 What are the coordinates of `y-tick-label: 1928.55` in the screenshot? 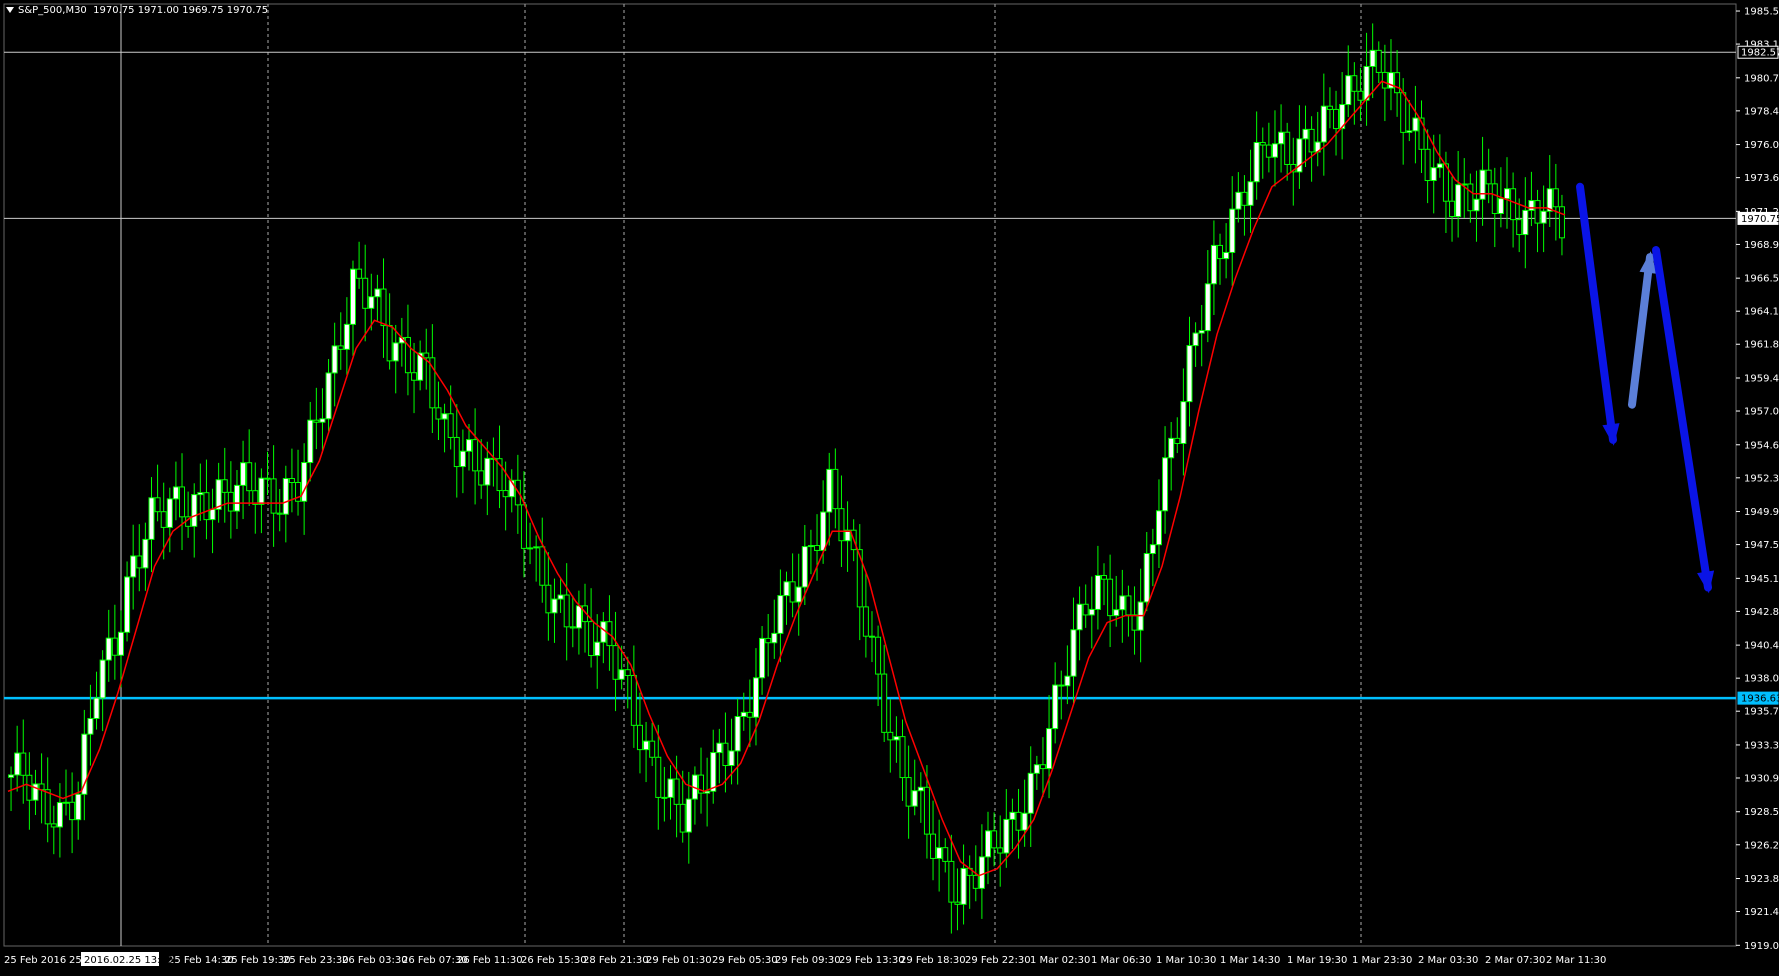 It's located at (1761, 812).